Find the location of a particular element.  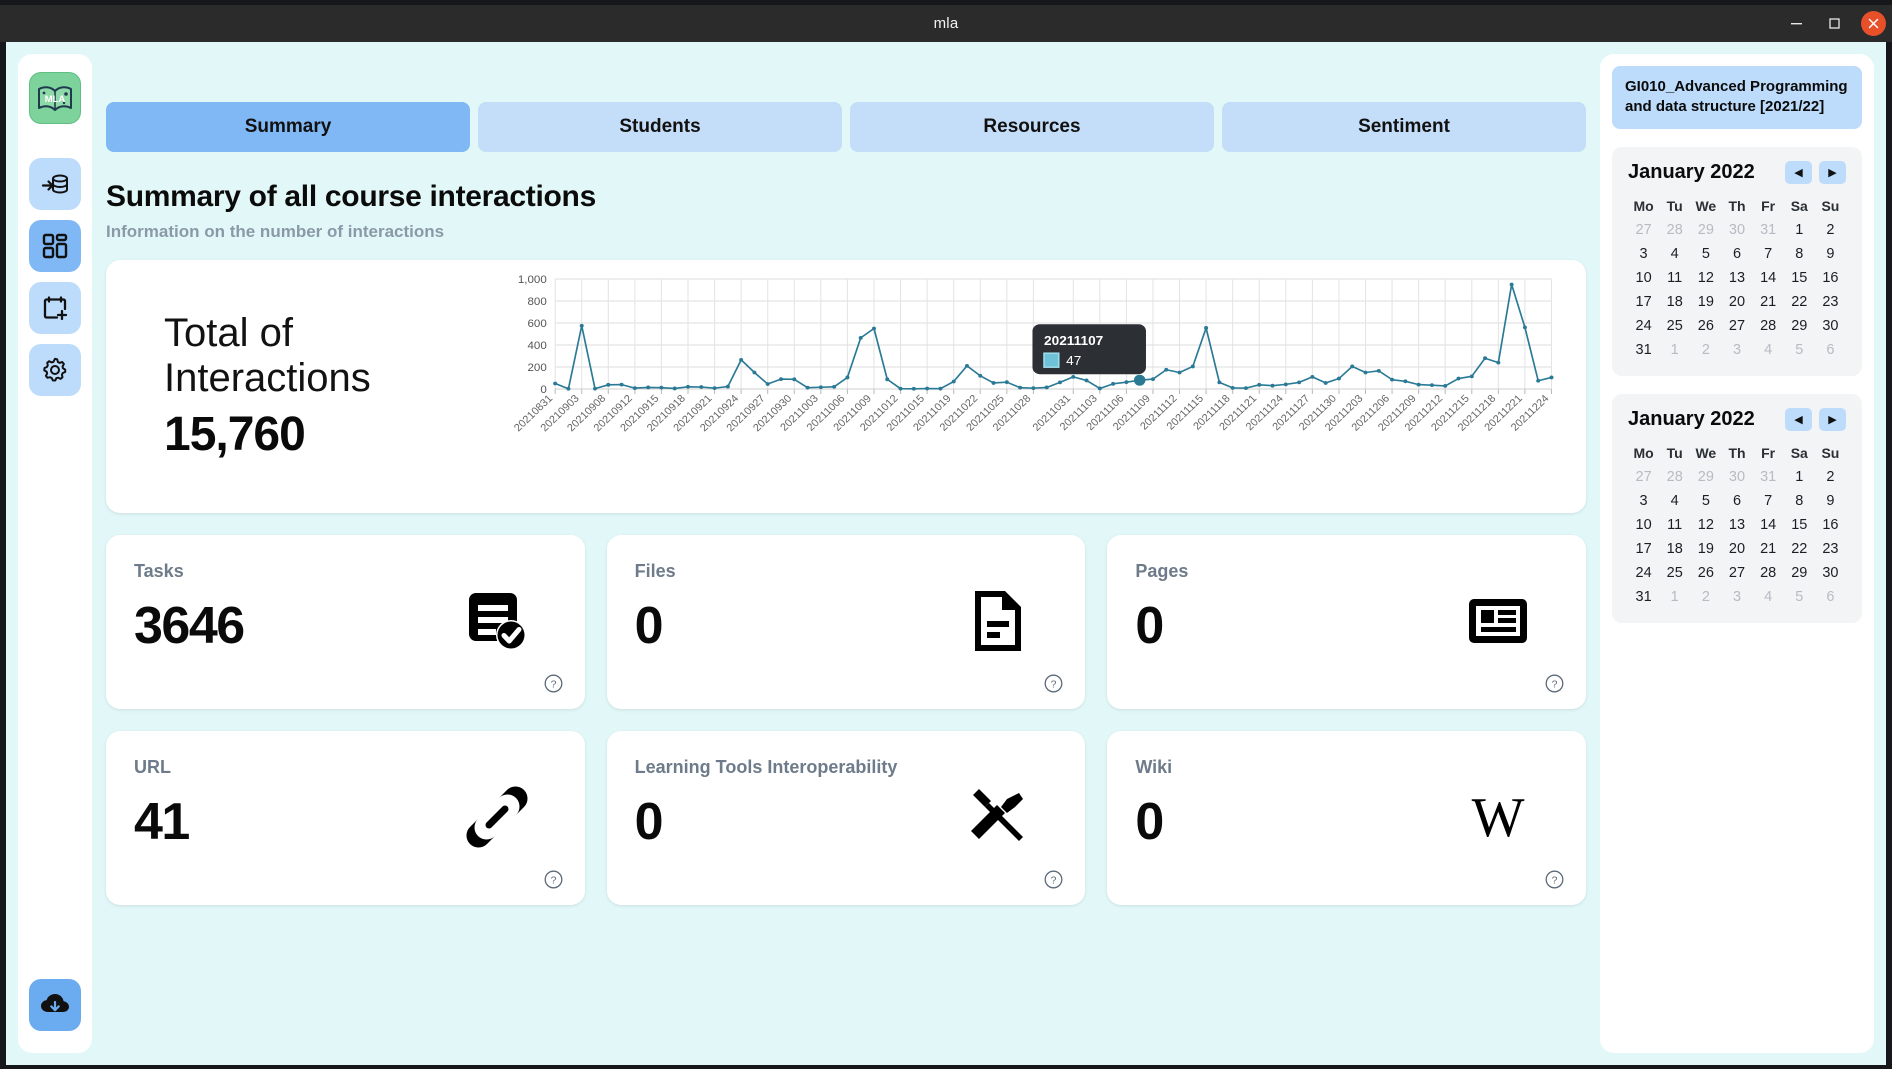

calendar-next-button: ▶ is located at coordinates (1832, 172).